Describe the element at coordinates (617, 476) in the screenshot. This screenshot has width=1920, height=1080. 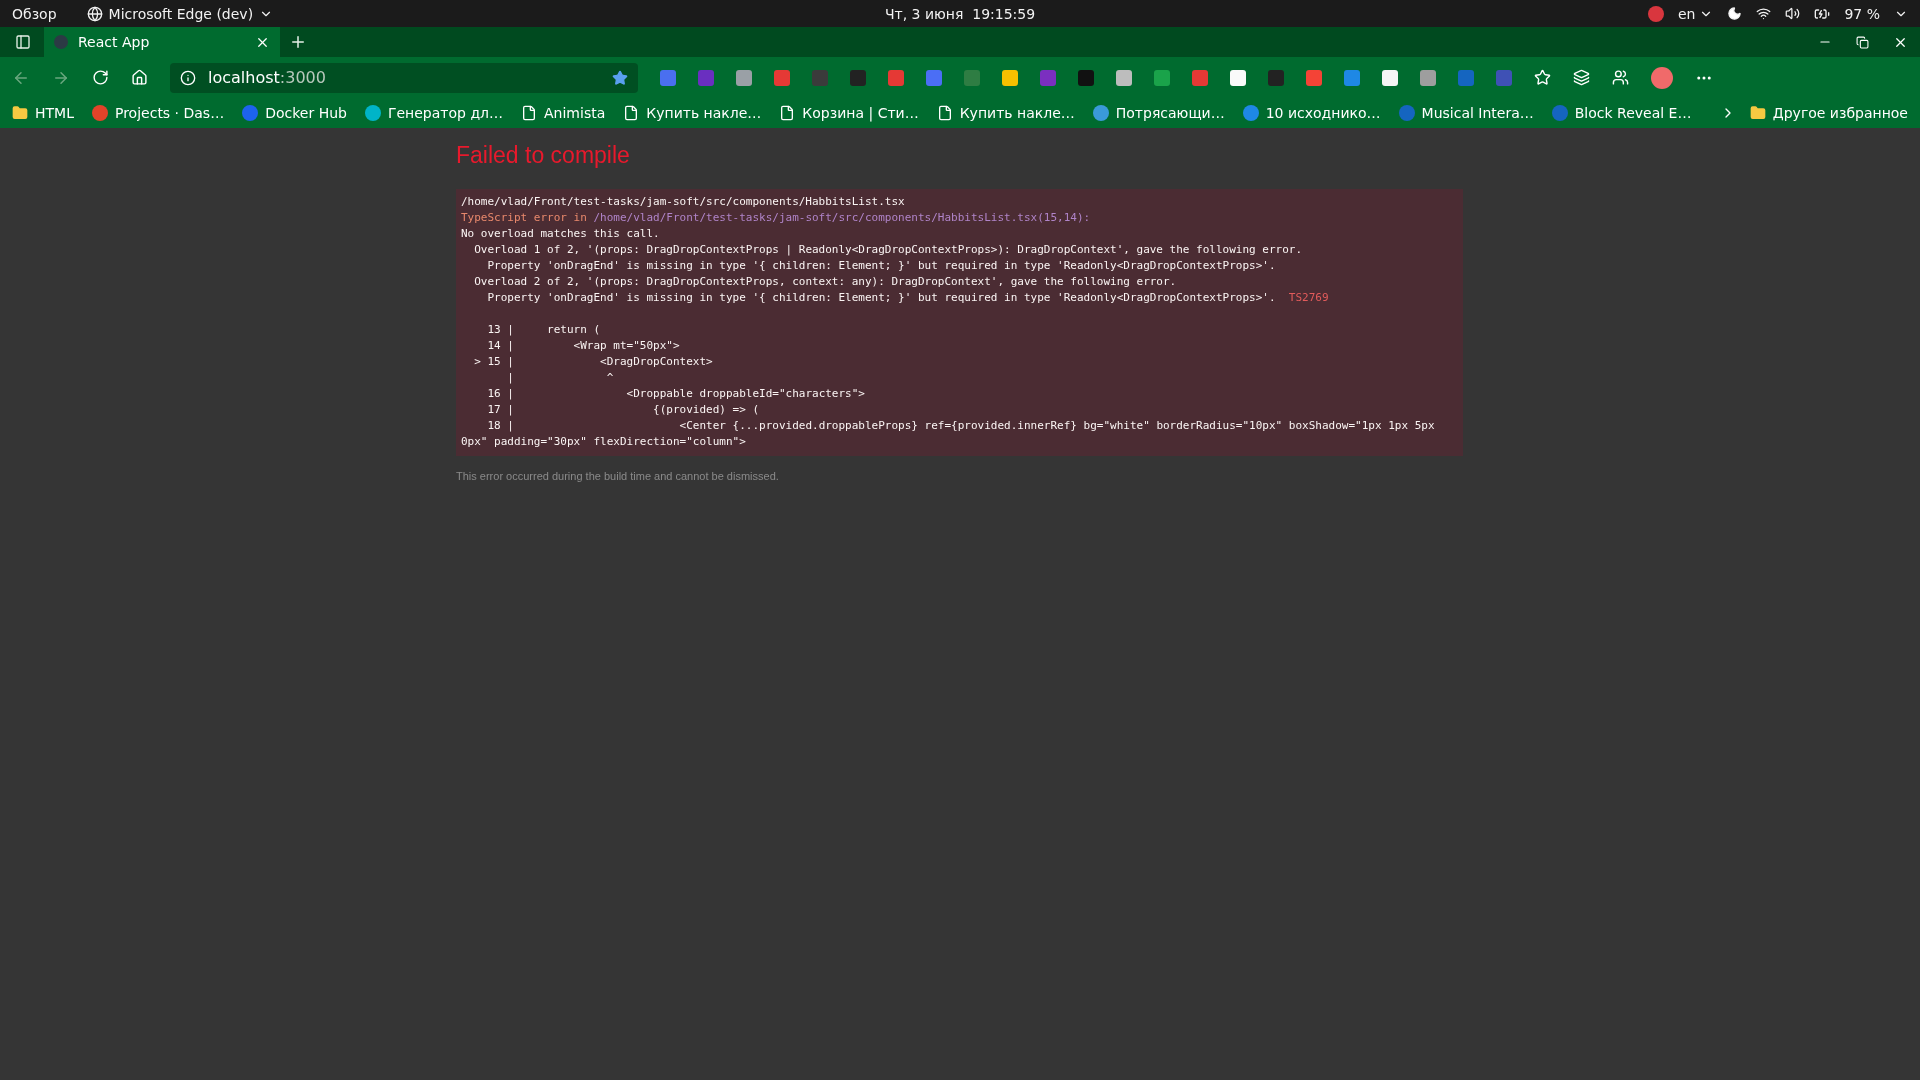
I see `error-note: This error occurred during the build time and cannot be dismissed.` at that location.